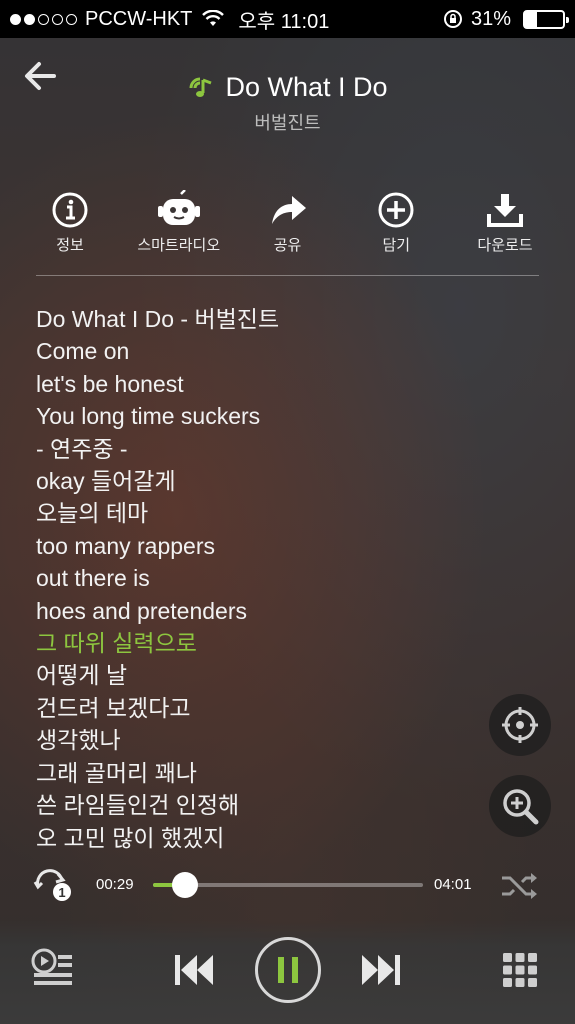  Describe the element at coordinates (287, 103) in the screenshot. I see `song-header: Do What I Do 버벌진트` at that location.